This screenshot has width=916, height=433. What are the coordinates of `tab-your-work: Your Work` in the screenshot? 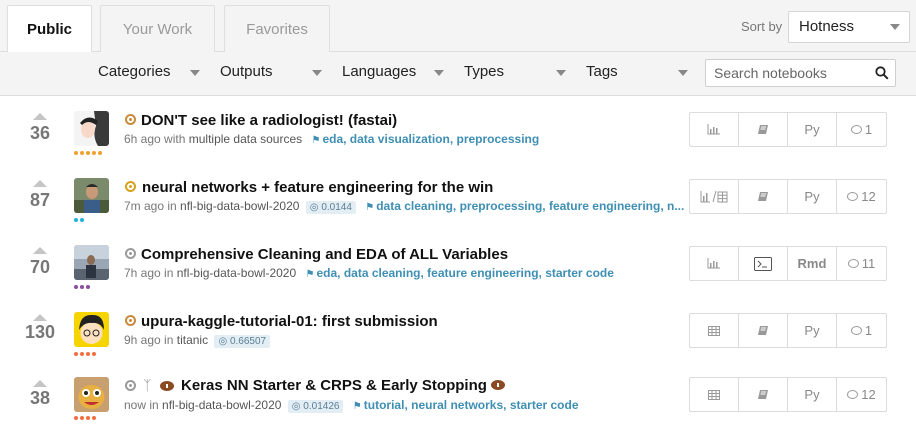 It's located at (157, 28).